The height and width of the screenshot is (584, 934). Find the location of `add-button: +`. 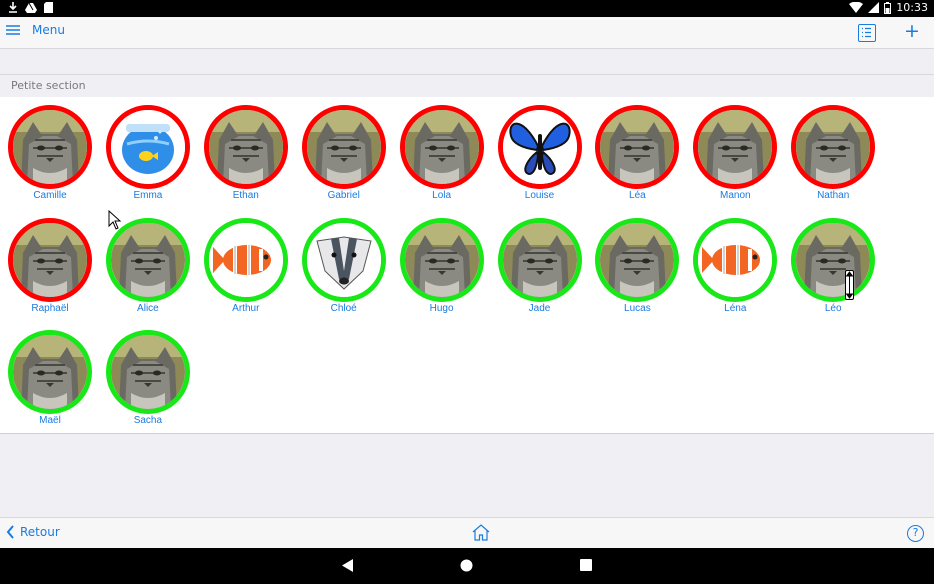

add-button: + is located at coordinates (912, 31).